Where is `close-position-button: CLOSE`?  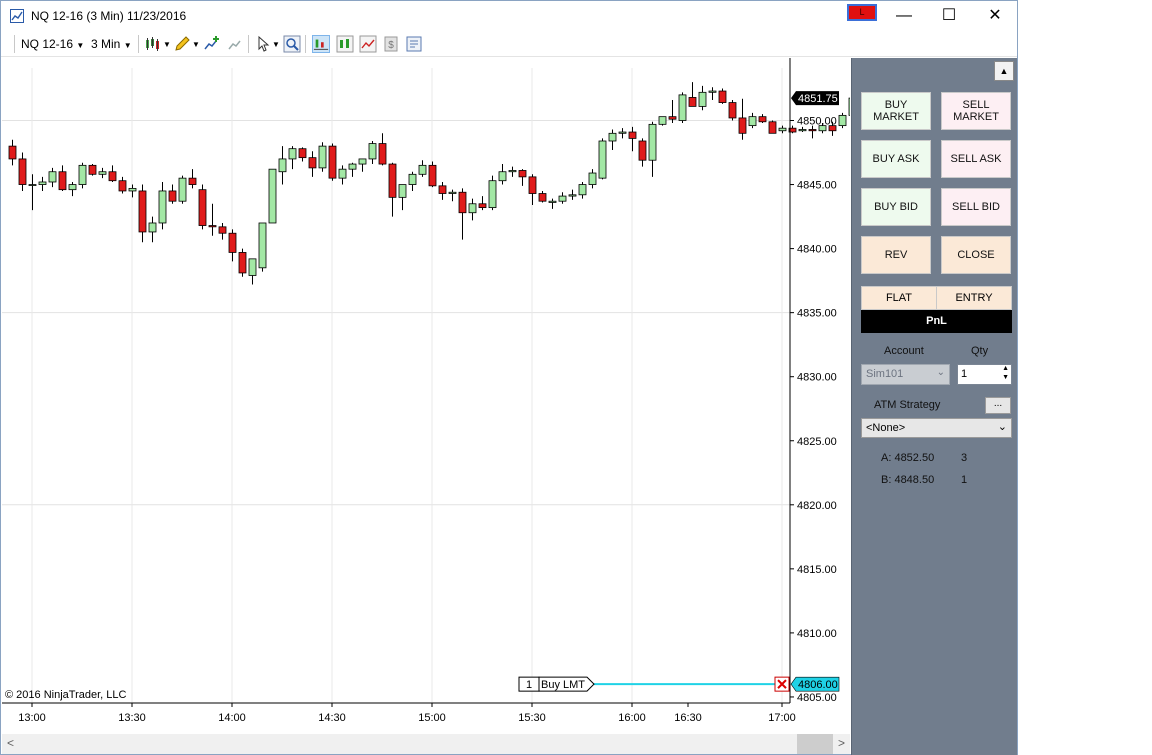
close-position-button: CLOSE is located at coordinates (976, 255).